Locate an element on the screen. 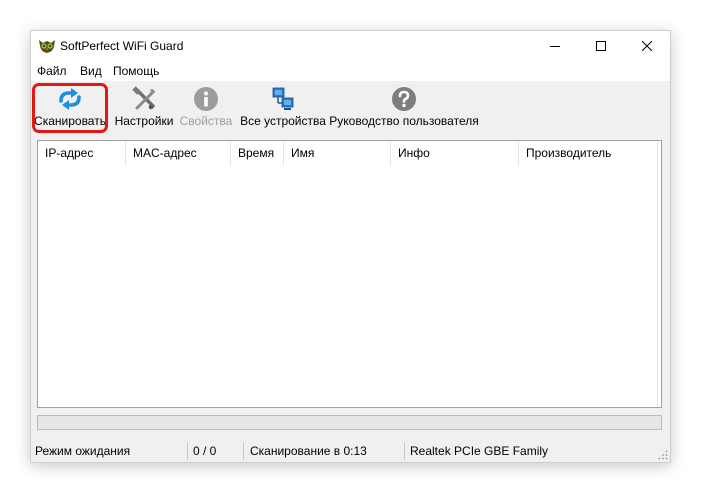 This screenshot has width=702, height=493. settings-button: Настройки is located at coordinates (144, 107).